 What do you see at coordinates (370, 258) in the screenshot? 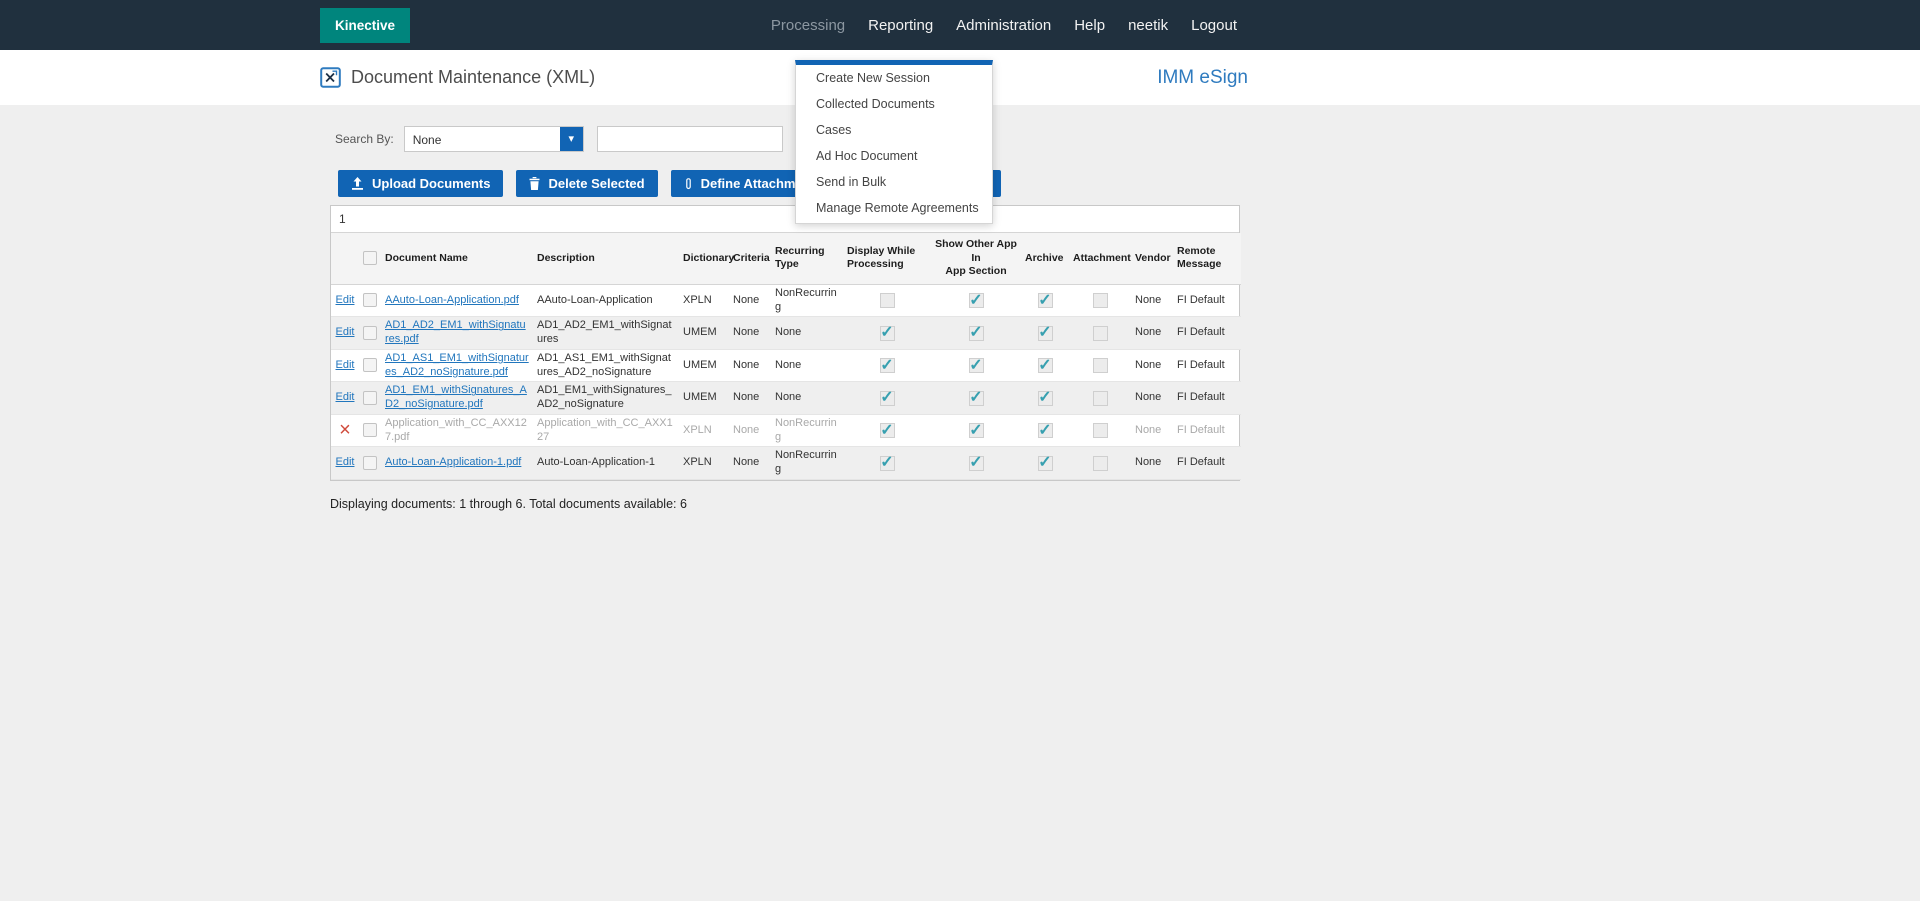
I see `select-all-checkbox` at bounding box center [370, 258].